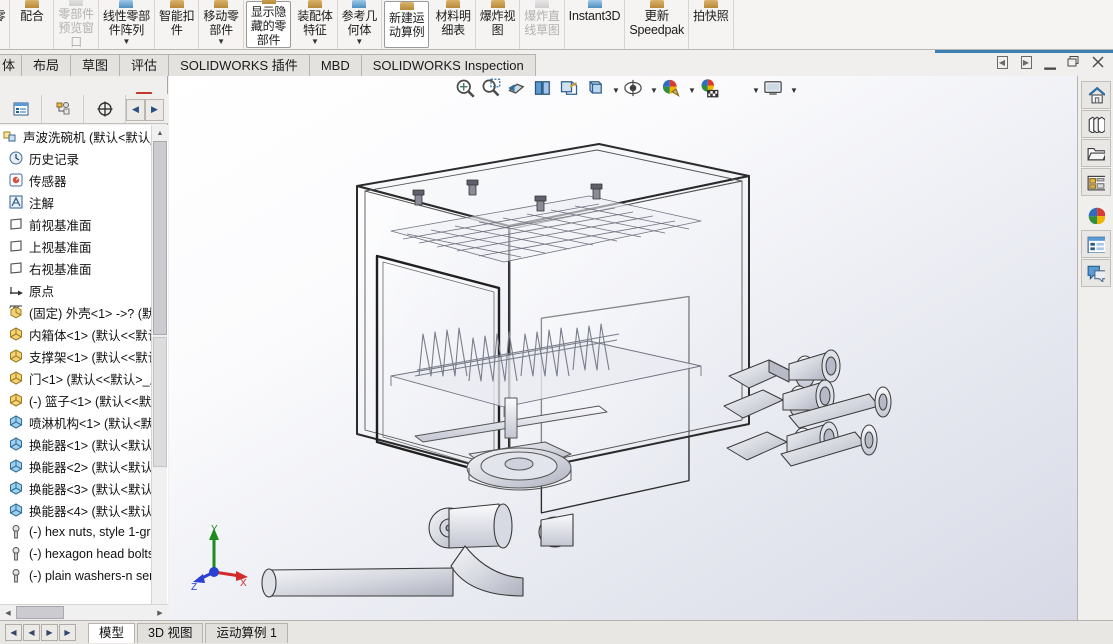 This screenshot has width=1113, height=644. Describe the element at coordinates (711, 90) in the screenshot. I see `apply-scene-icon` at that location.